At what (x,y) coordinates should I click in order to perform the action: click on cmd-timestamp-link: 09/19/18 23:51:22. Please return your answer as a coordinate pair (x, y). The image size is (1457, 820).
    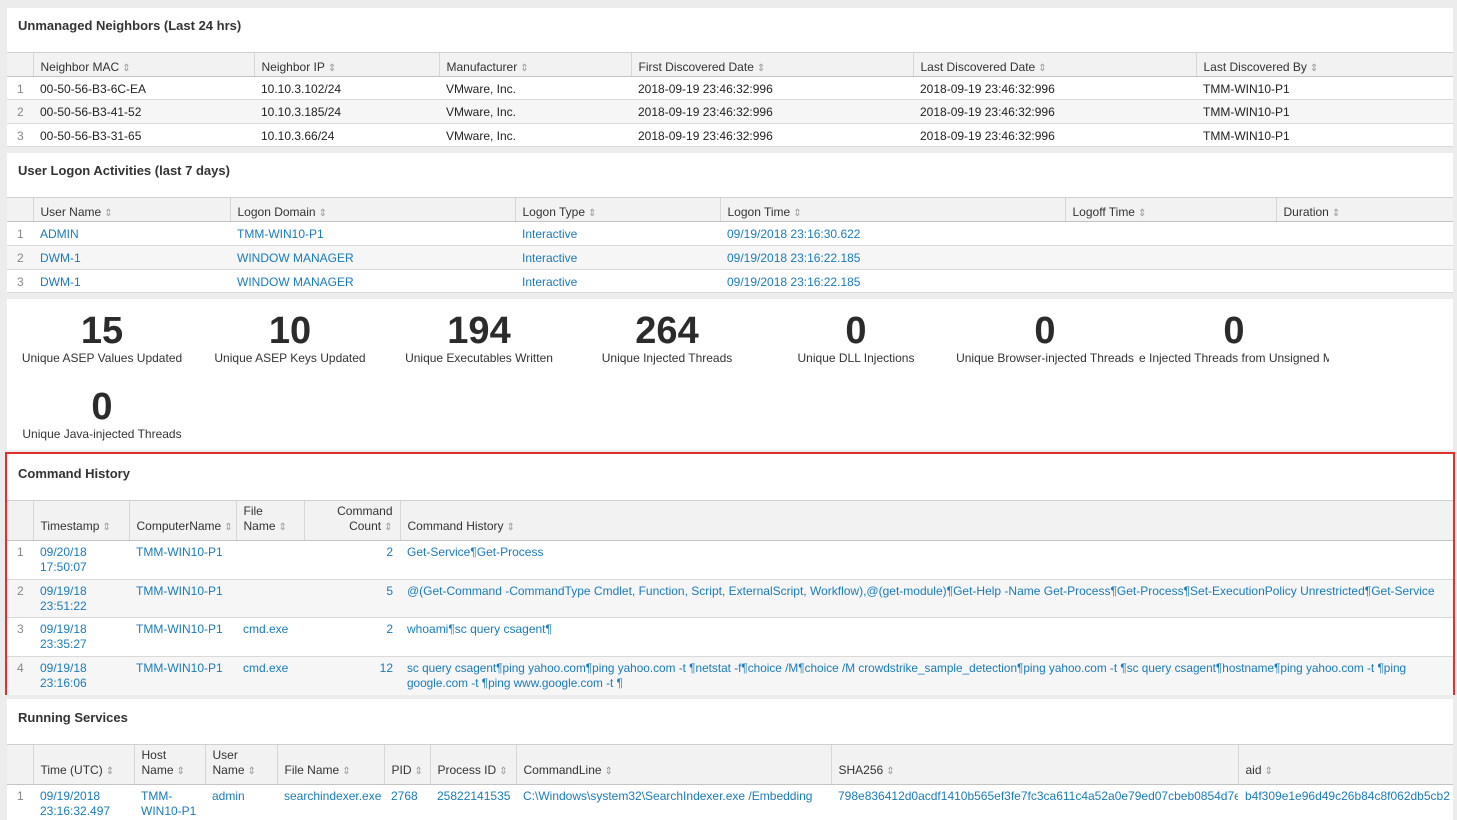
    Looking at the image, I should click on (81, 599).